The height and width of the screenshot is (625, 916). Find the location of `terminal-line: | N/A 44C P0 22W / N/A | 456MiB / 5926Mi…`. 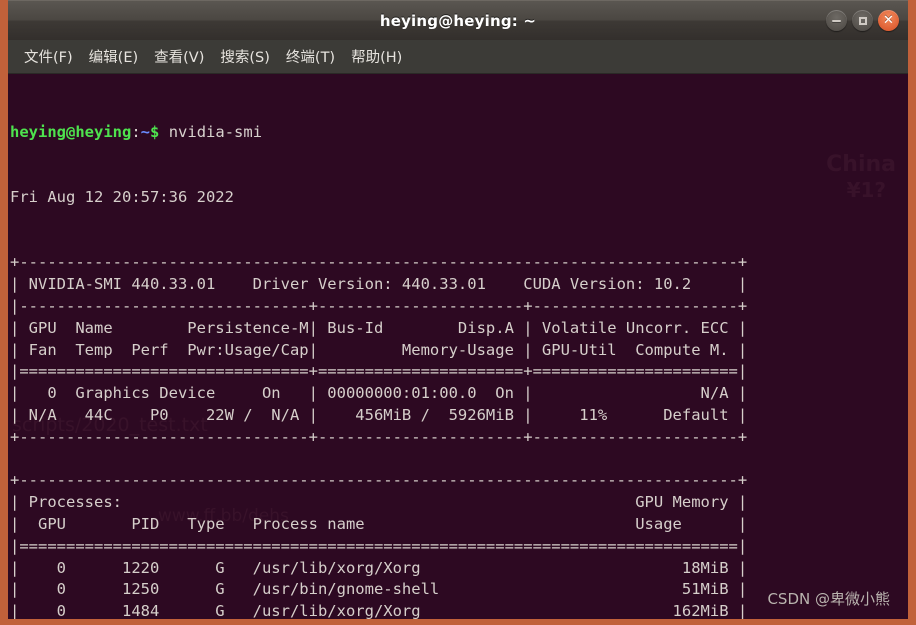

terminal-line: | N/A 44C P0 22W / N/A | 456MiB / 5926Mi… is located at coordinates (379, 414).